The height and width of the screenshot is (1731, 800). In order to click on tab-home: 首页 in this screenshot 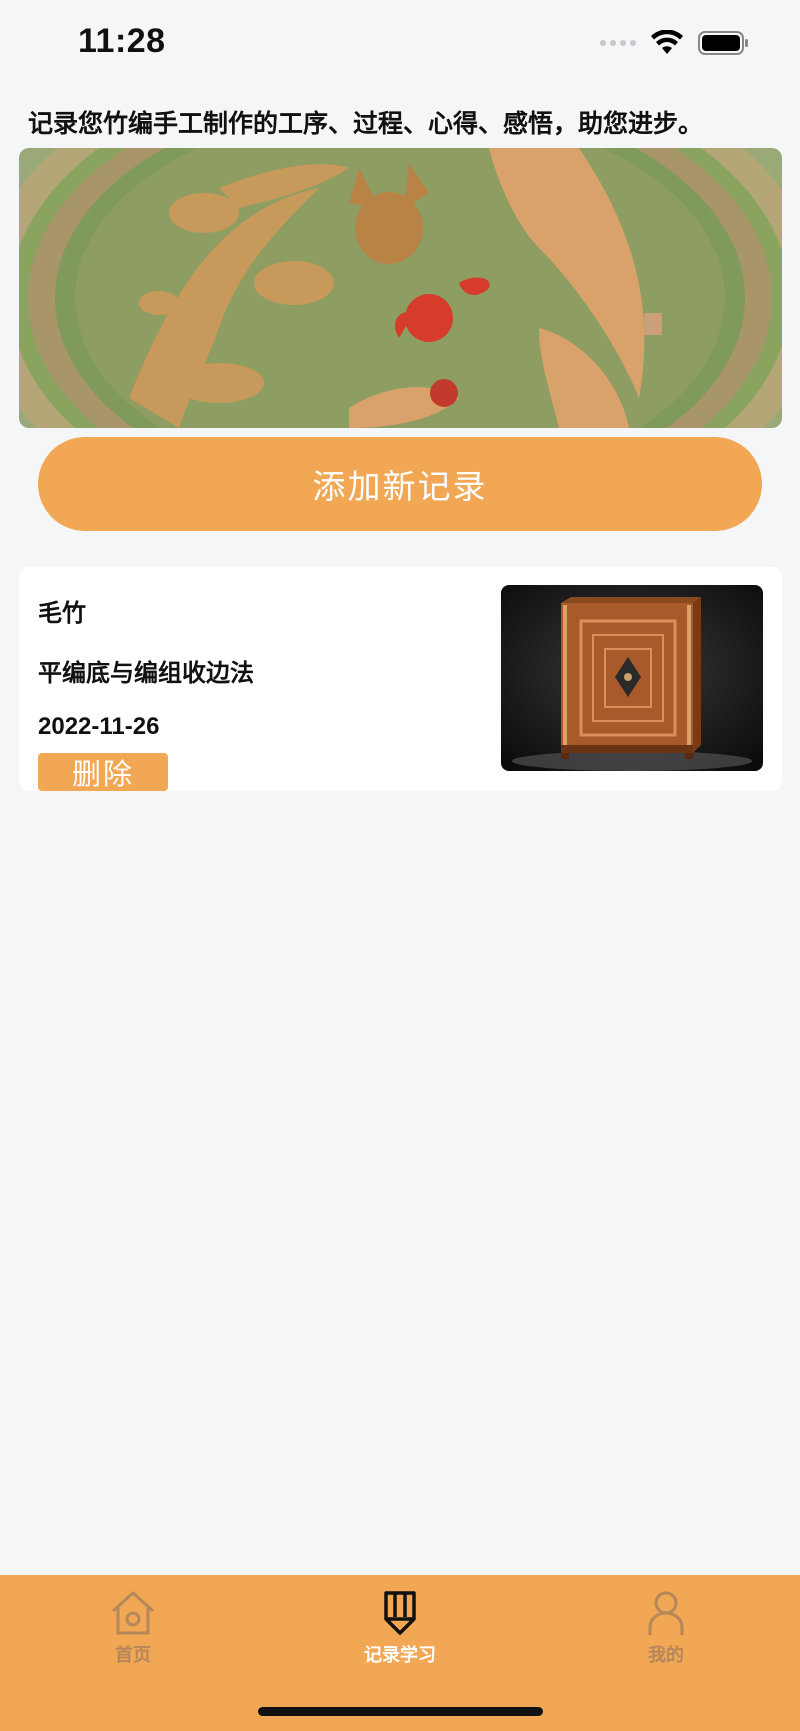, I will do `click(133, 1628)`.